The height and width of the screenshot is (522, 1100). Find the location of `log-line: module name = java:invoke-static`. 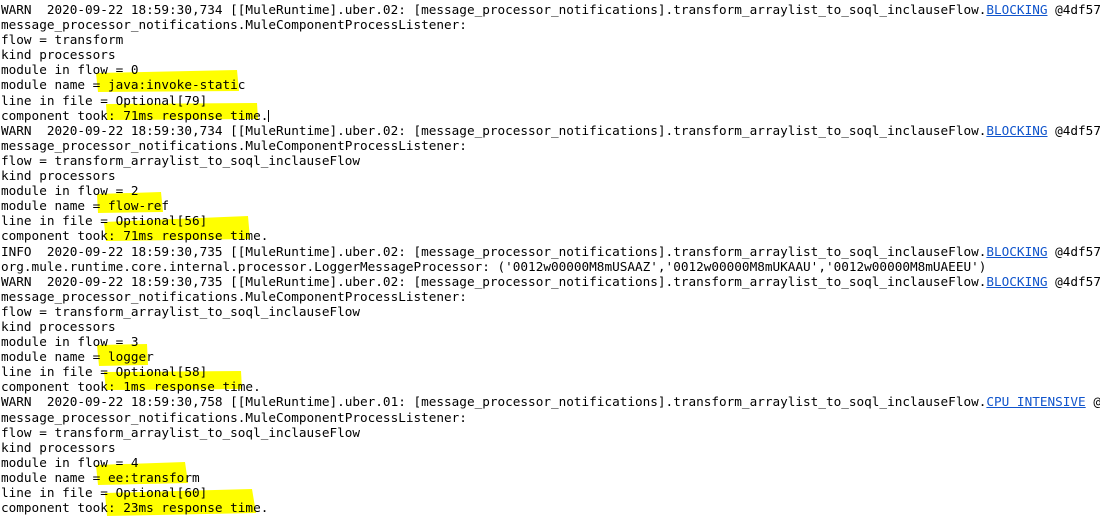

log-line: module name = java:invoke-static is located at coordinates (550, 84).